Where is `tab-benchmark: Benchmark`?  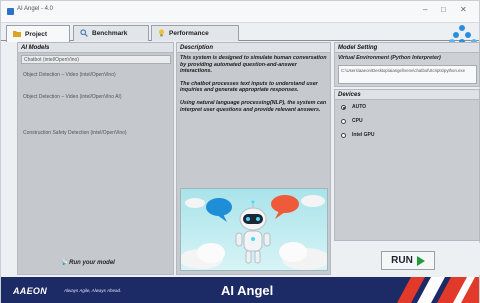 tab-benchmark: Benchmark is located at coordinates (111, 33).